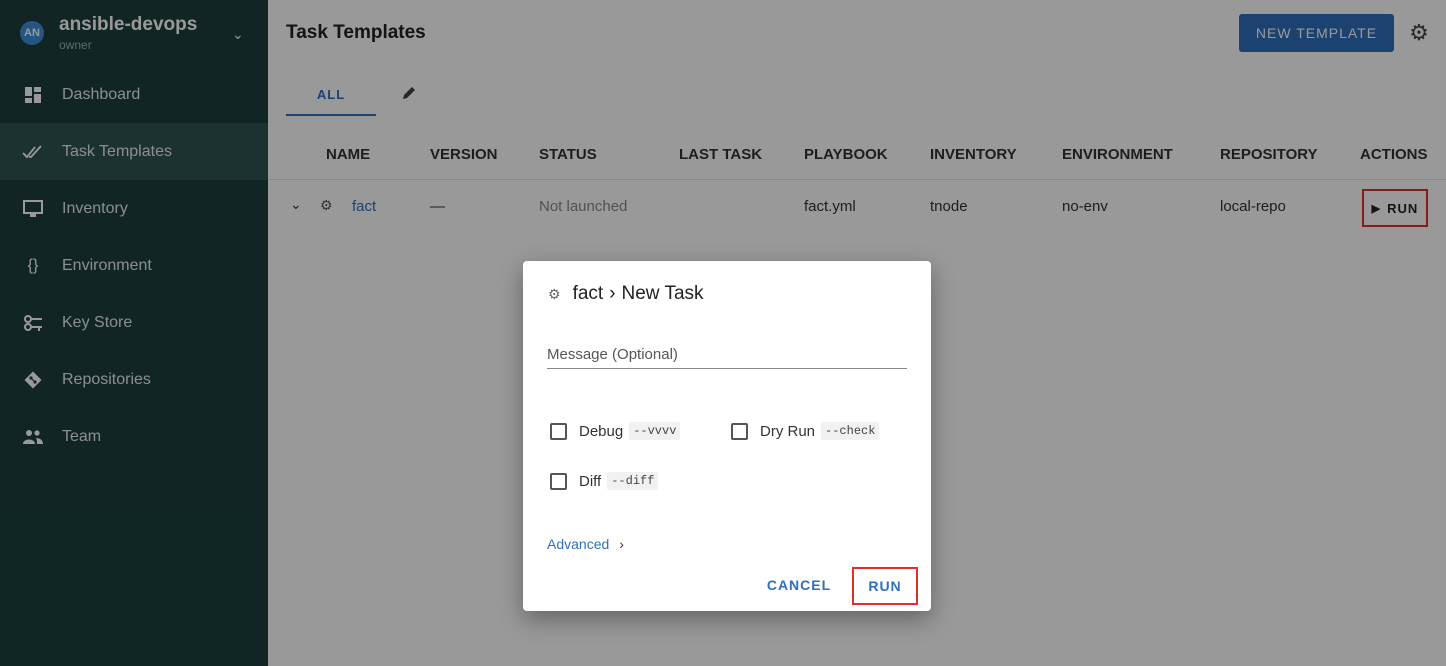 This screenshot has height=666, width=1446. I want to click on gear-icon: ⚙, so click(554, 293).